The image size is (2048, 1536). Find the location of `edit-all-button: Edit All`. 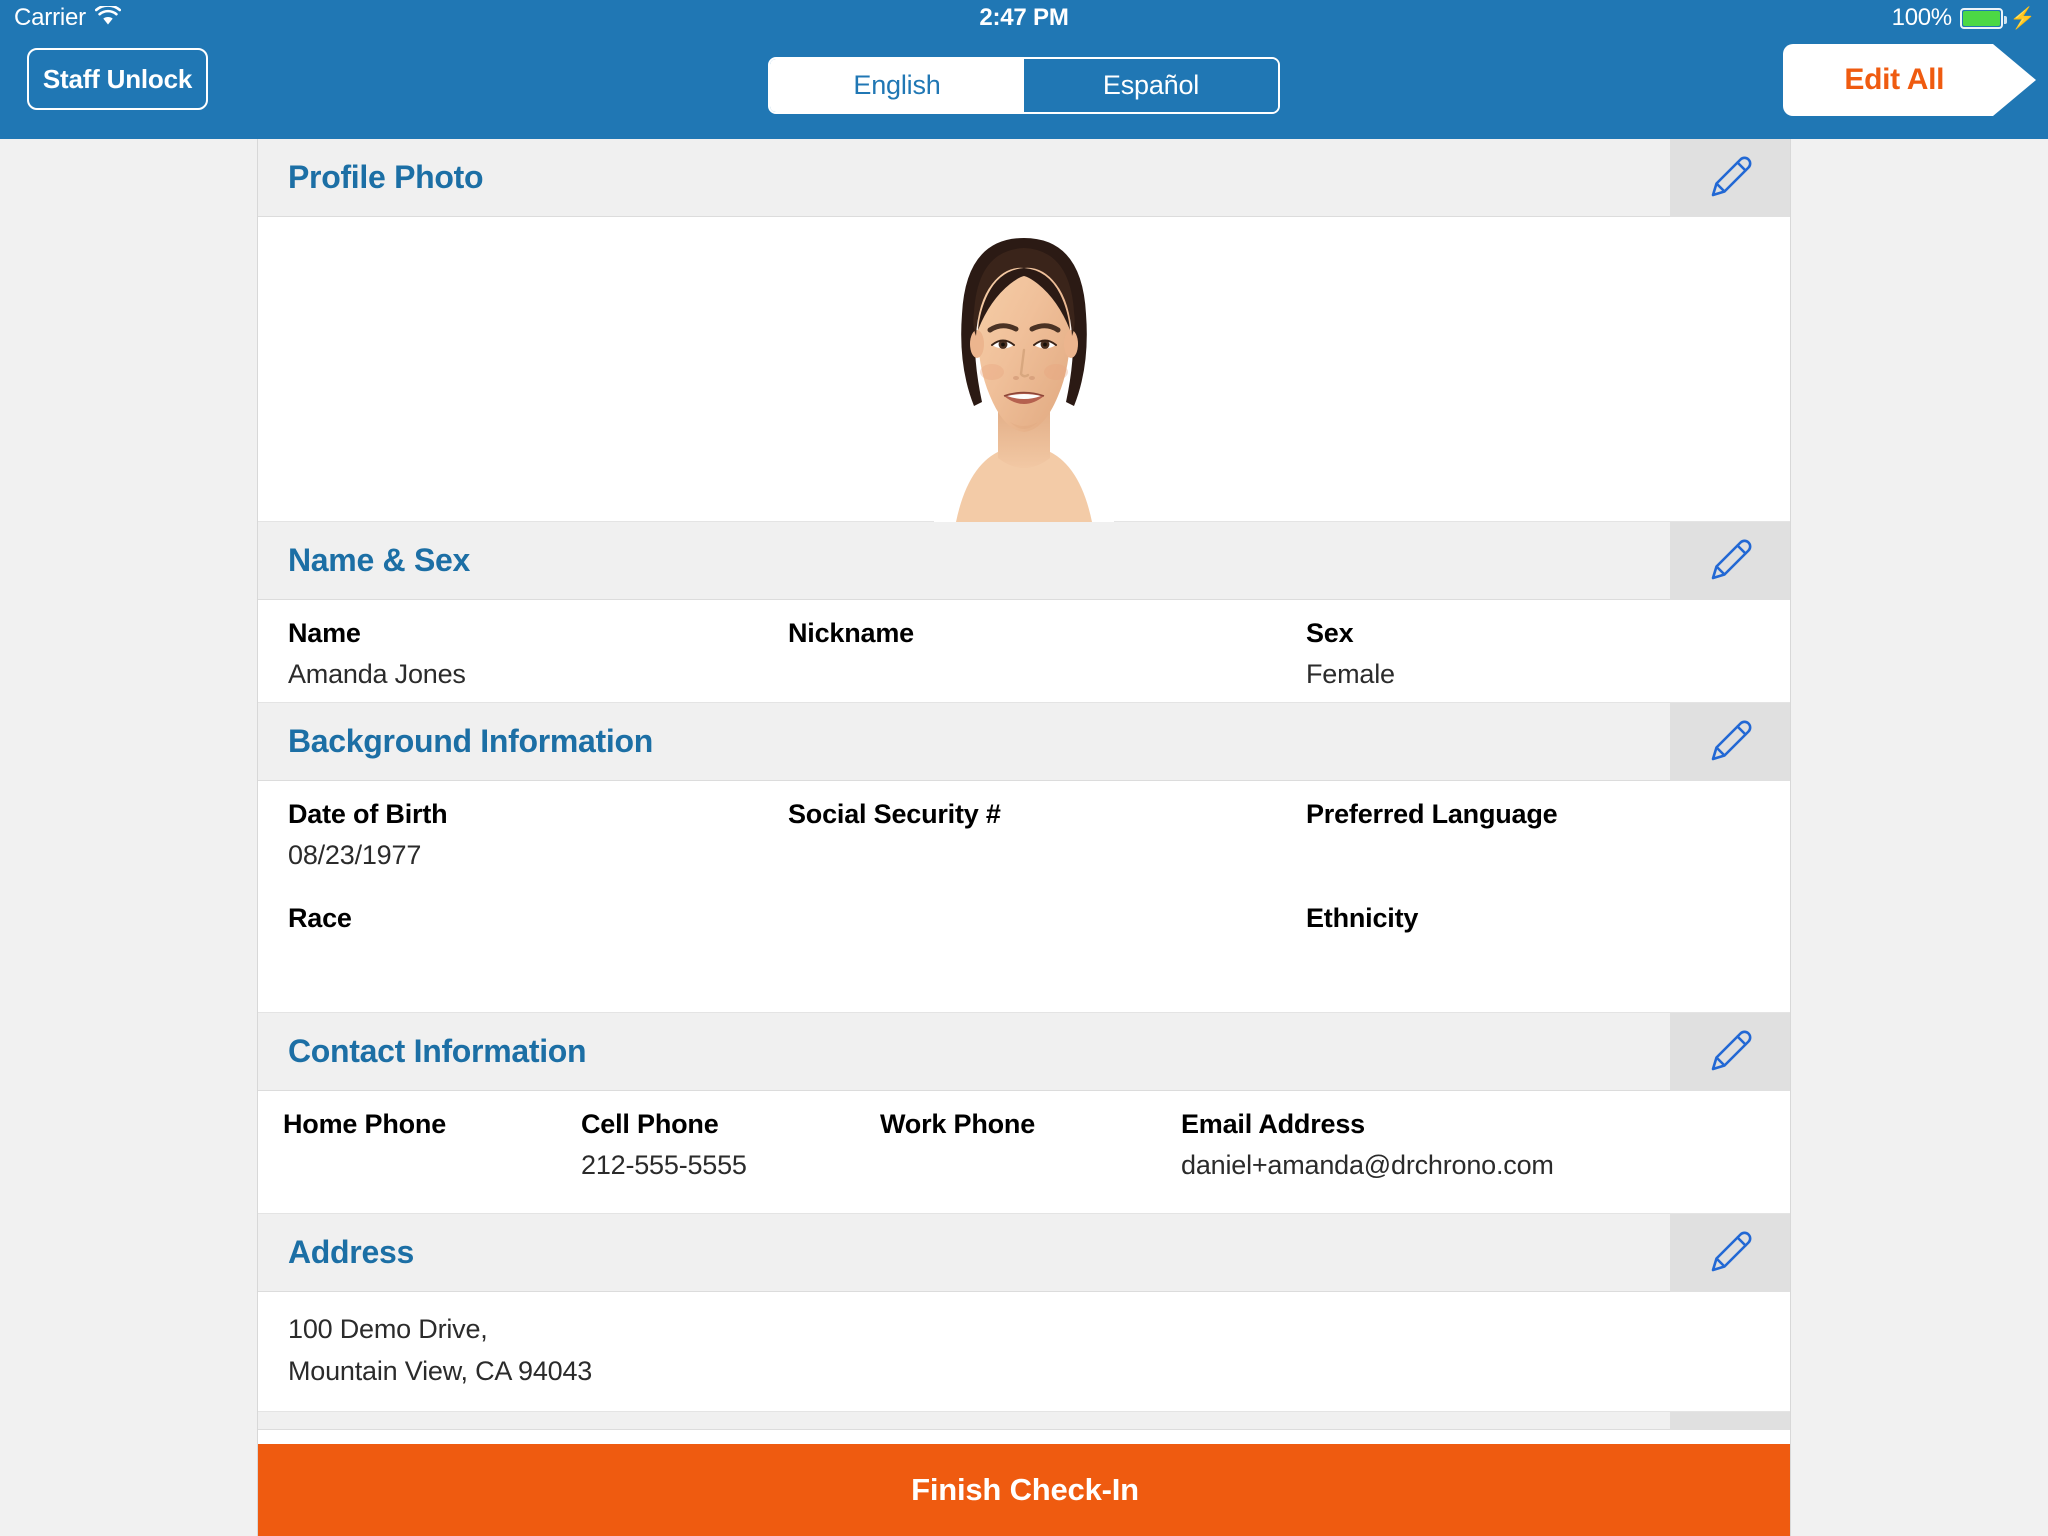

edit-all-button: Edit All is located at coordinates (1909, 80).